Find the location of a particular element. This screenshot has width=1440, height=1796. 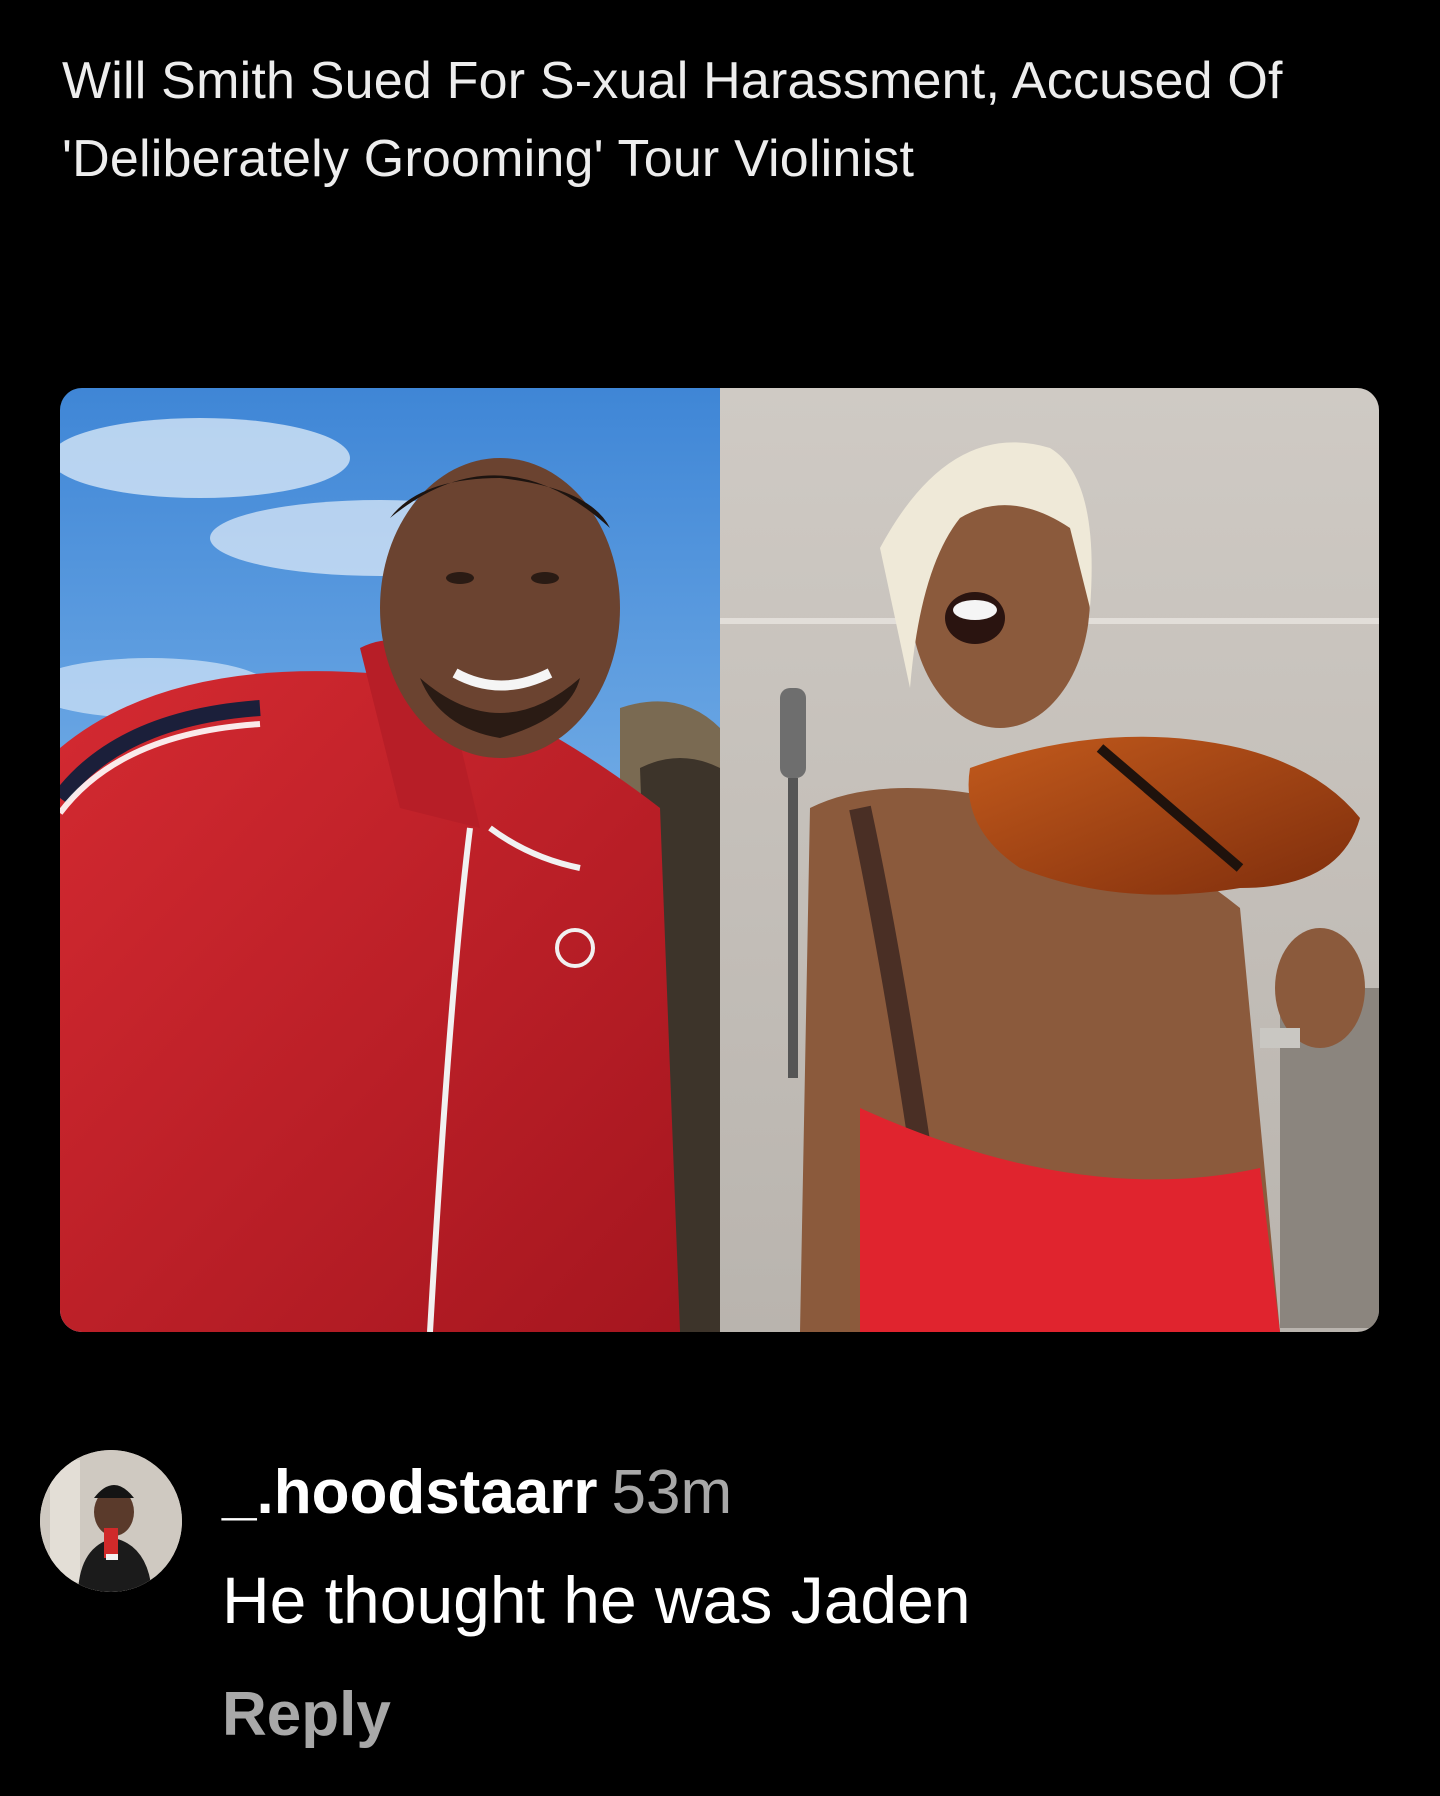

comment-header: _.hoodstaarr 53m is located at coordinates (477, 1493).